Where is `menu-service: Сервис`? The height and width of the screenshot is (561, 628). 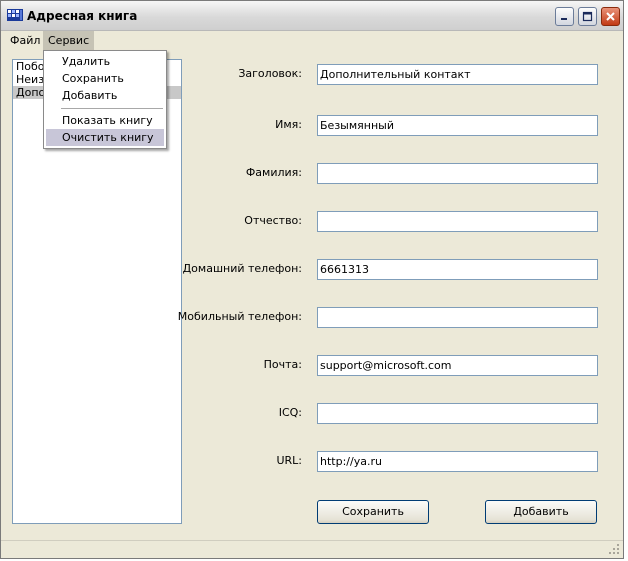 menu-service: Сервис is located at coordinates (69, 40).